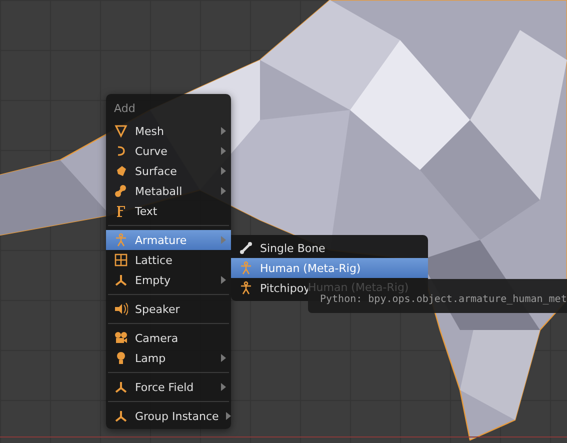 Image resolution: width=567 pixels, height=443 pixels. I want to click on menu-title: Add, so click(124, 109).